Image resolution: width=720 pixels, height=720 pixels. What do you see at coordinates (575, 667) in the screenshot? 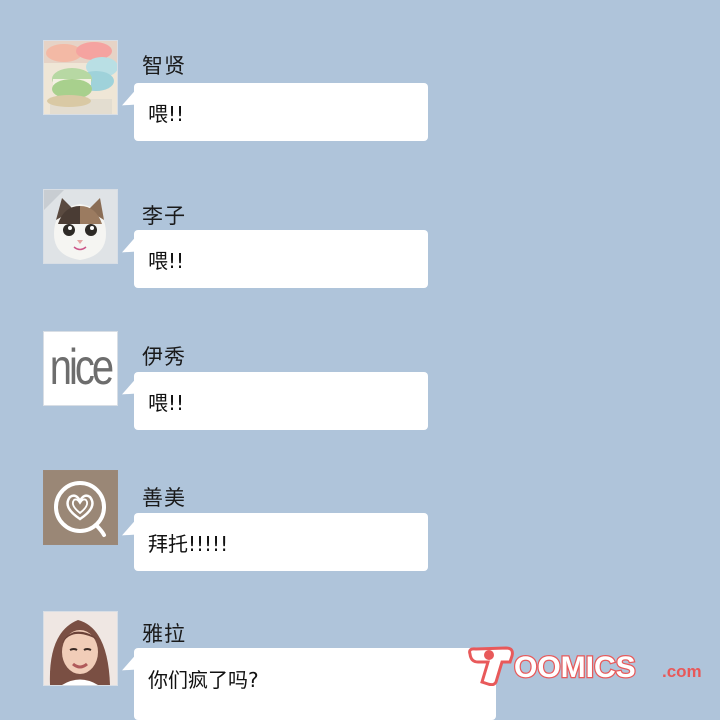
I see `svg-text: OOMICS` at bounding box center [575, 667].